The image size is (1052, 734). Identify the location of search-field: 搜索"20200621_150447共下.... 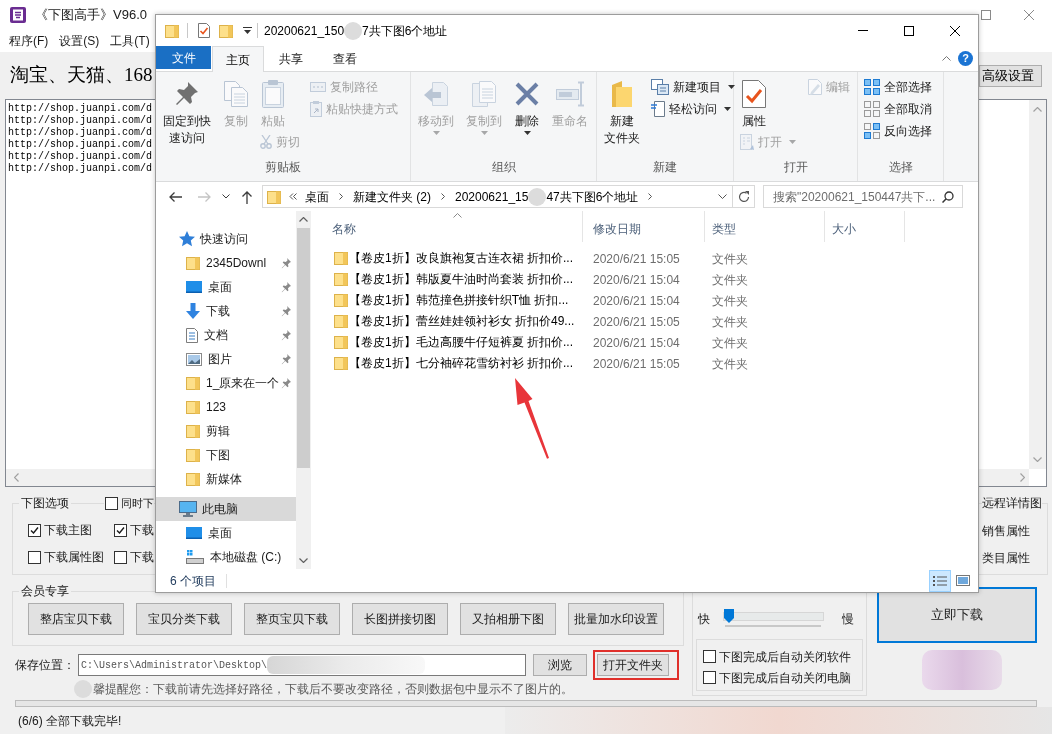
(863, 196).